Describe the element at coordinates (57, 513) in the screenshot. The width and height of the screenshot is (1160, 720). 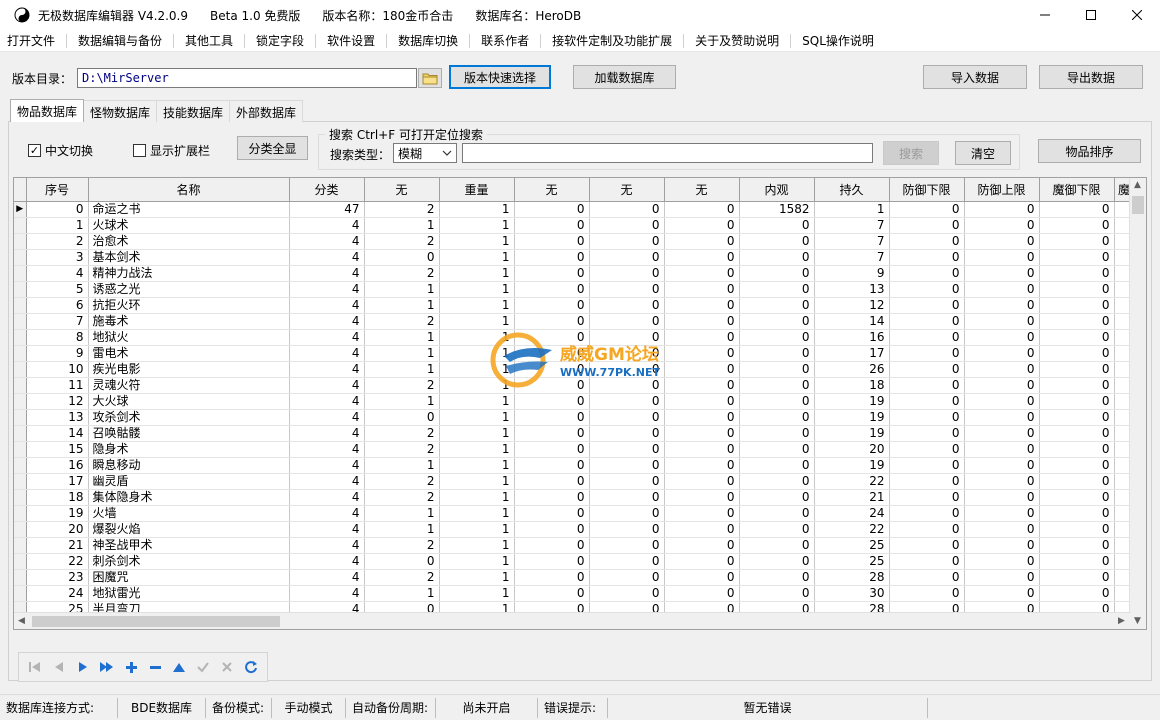
I see `table-cell: 19` at that location.